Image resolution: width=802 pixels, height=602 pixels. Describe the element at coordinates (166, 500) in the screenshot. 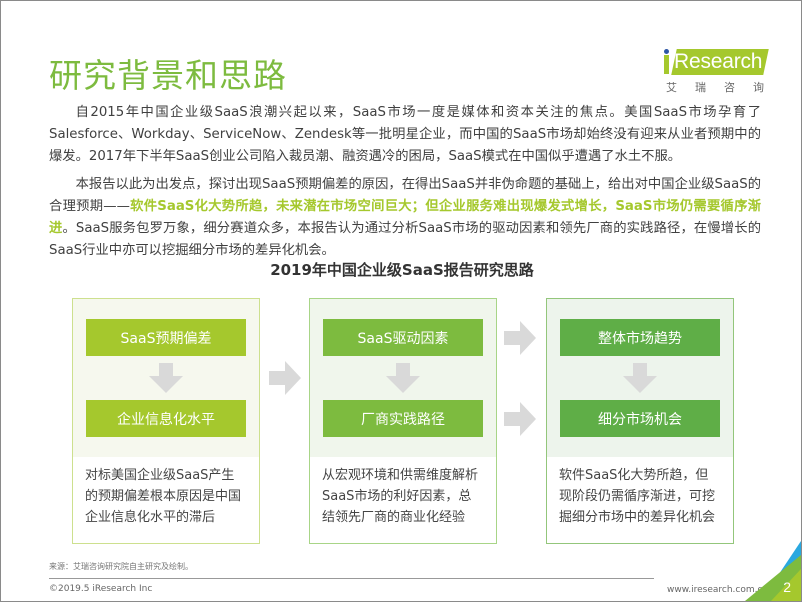

I see `panel-1-description: 对标美国企业级SaaS产生的预期偏差根本原因是中国企业信息化水平的滞后` at that location.